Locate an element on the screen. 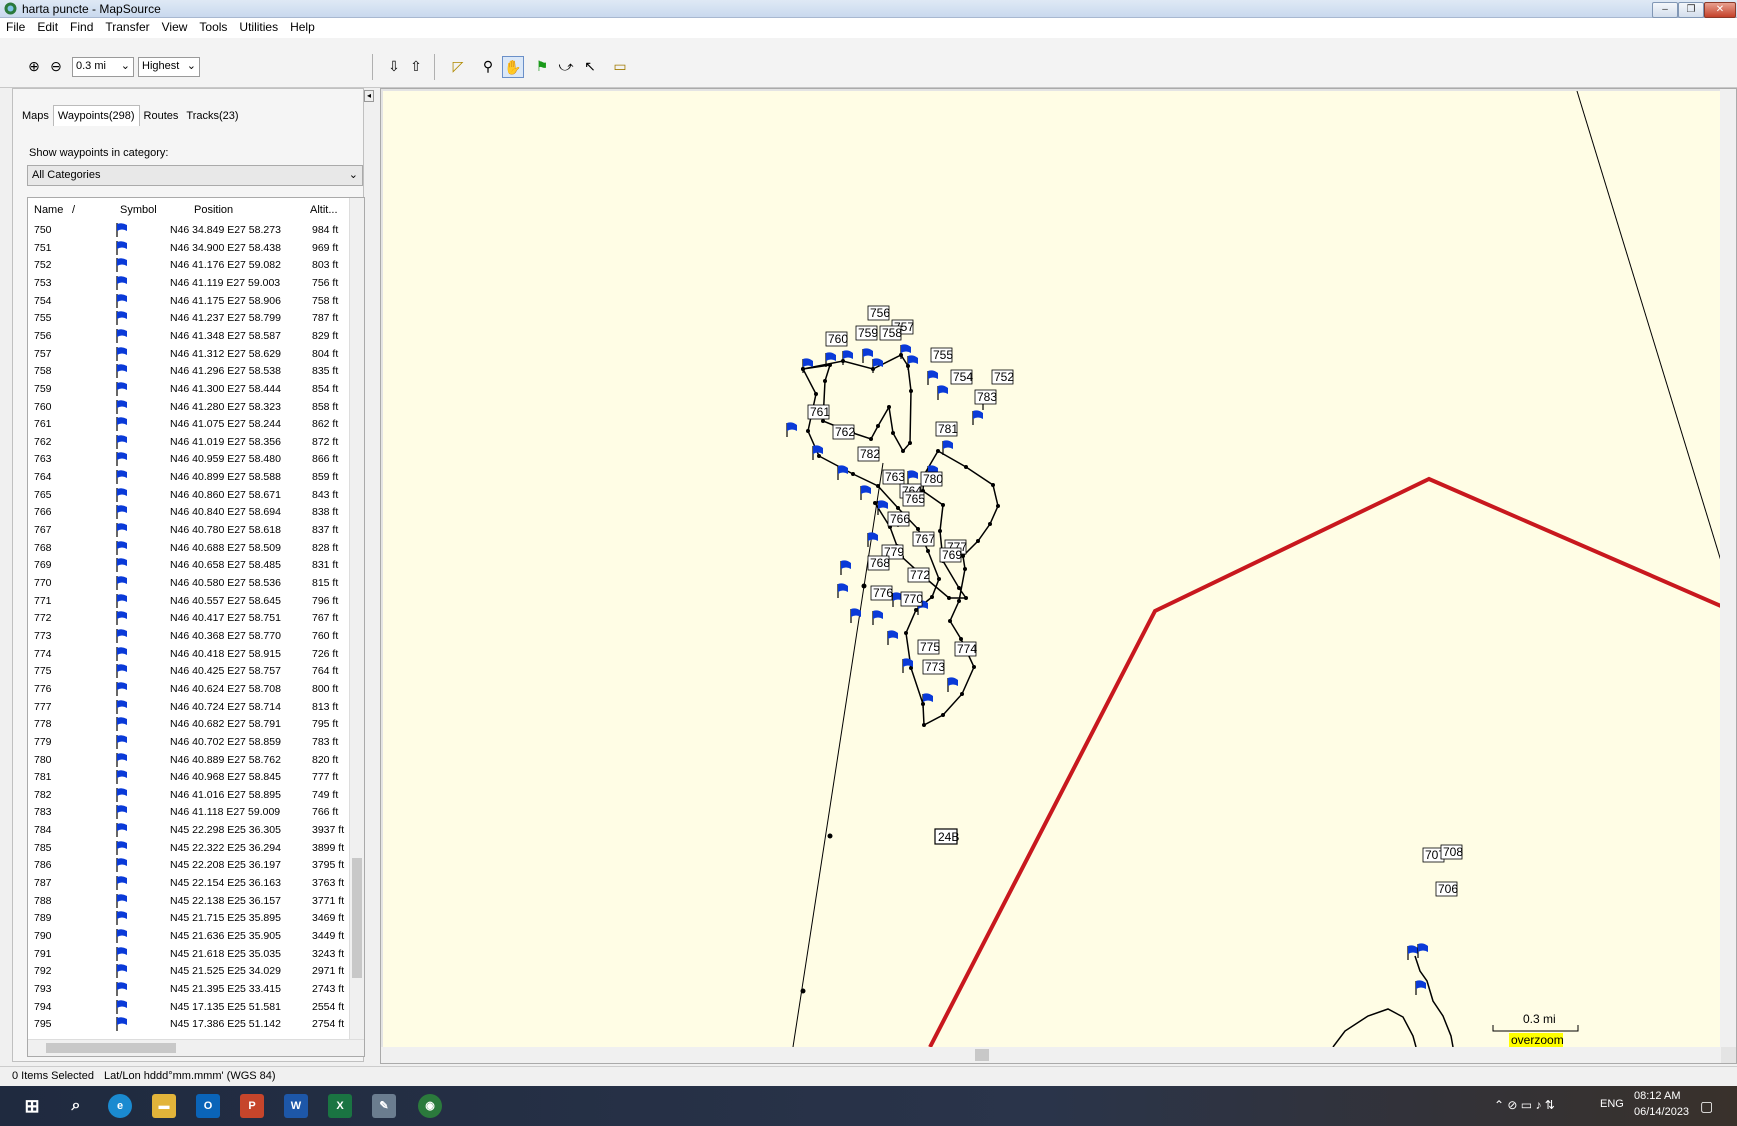 This screenshot has height=1126, width=1737. waypoint-map-label: 767 is located at coordinates (923, 539).